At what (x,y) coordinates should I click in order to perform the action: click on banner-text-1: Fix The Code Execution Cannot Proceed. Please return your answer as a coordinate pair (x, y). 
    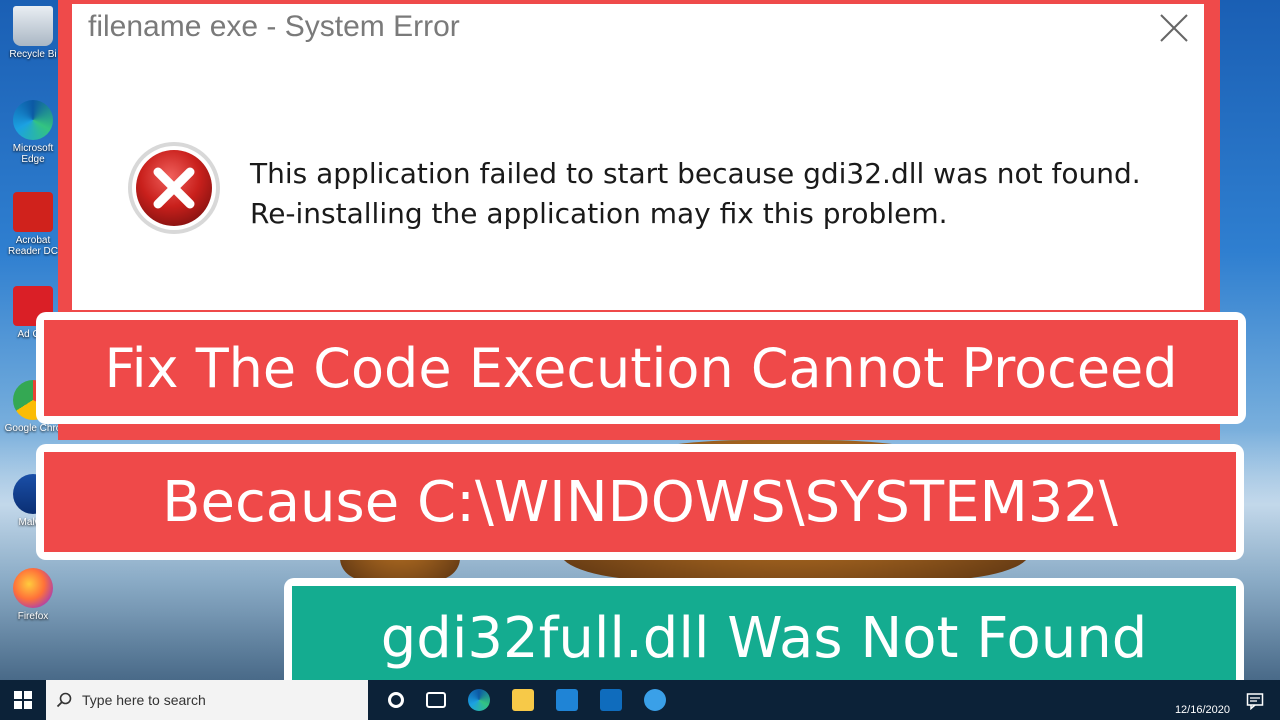
    Looking at the image, I should click on (641, 368).